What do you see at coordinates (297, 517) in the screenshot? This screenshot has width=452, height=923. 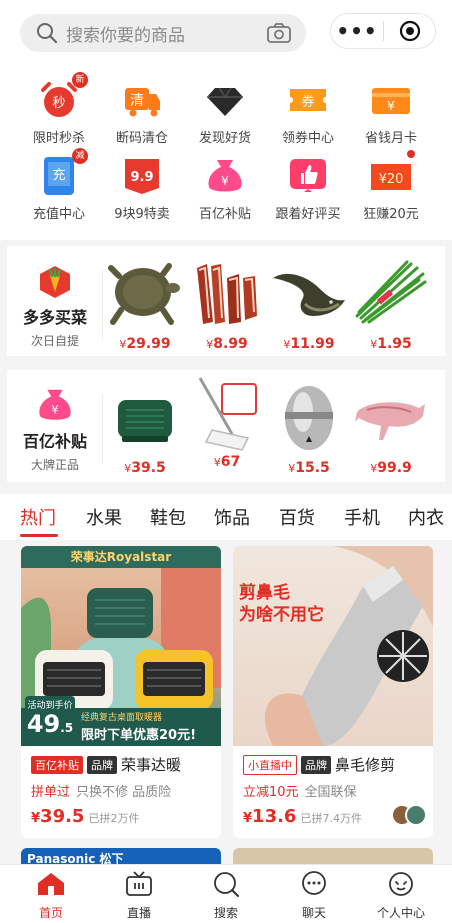 I see `tab-general: 百货` at bounding box center [297, 517].